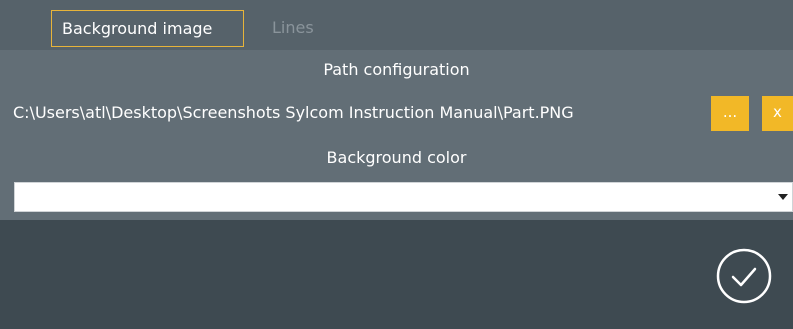 This screenshot has height=329, width=793. I want to click on chevron-down-icon, so click(783, 197).